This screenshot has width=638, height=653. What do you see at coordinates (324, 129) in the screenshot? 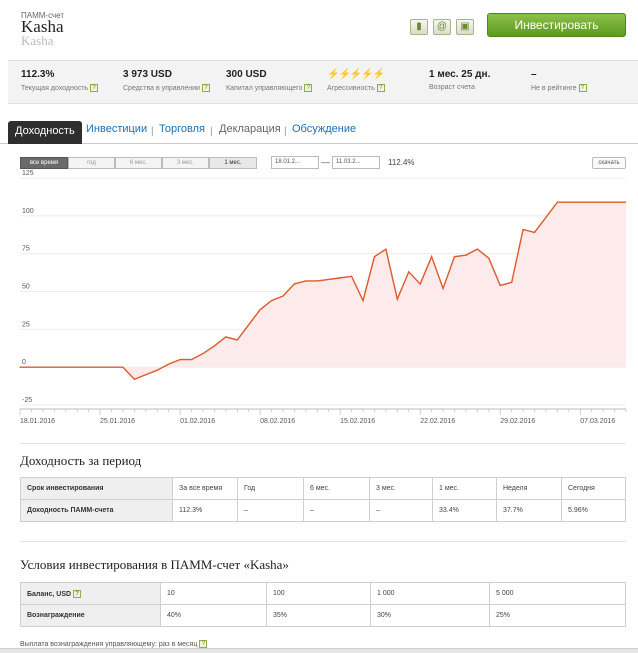
I see `tab-discussion: Обсуждение` at bounding box center [324, 129].